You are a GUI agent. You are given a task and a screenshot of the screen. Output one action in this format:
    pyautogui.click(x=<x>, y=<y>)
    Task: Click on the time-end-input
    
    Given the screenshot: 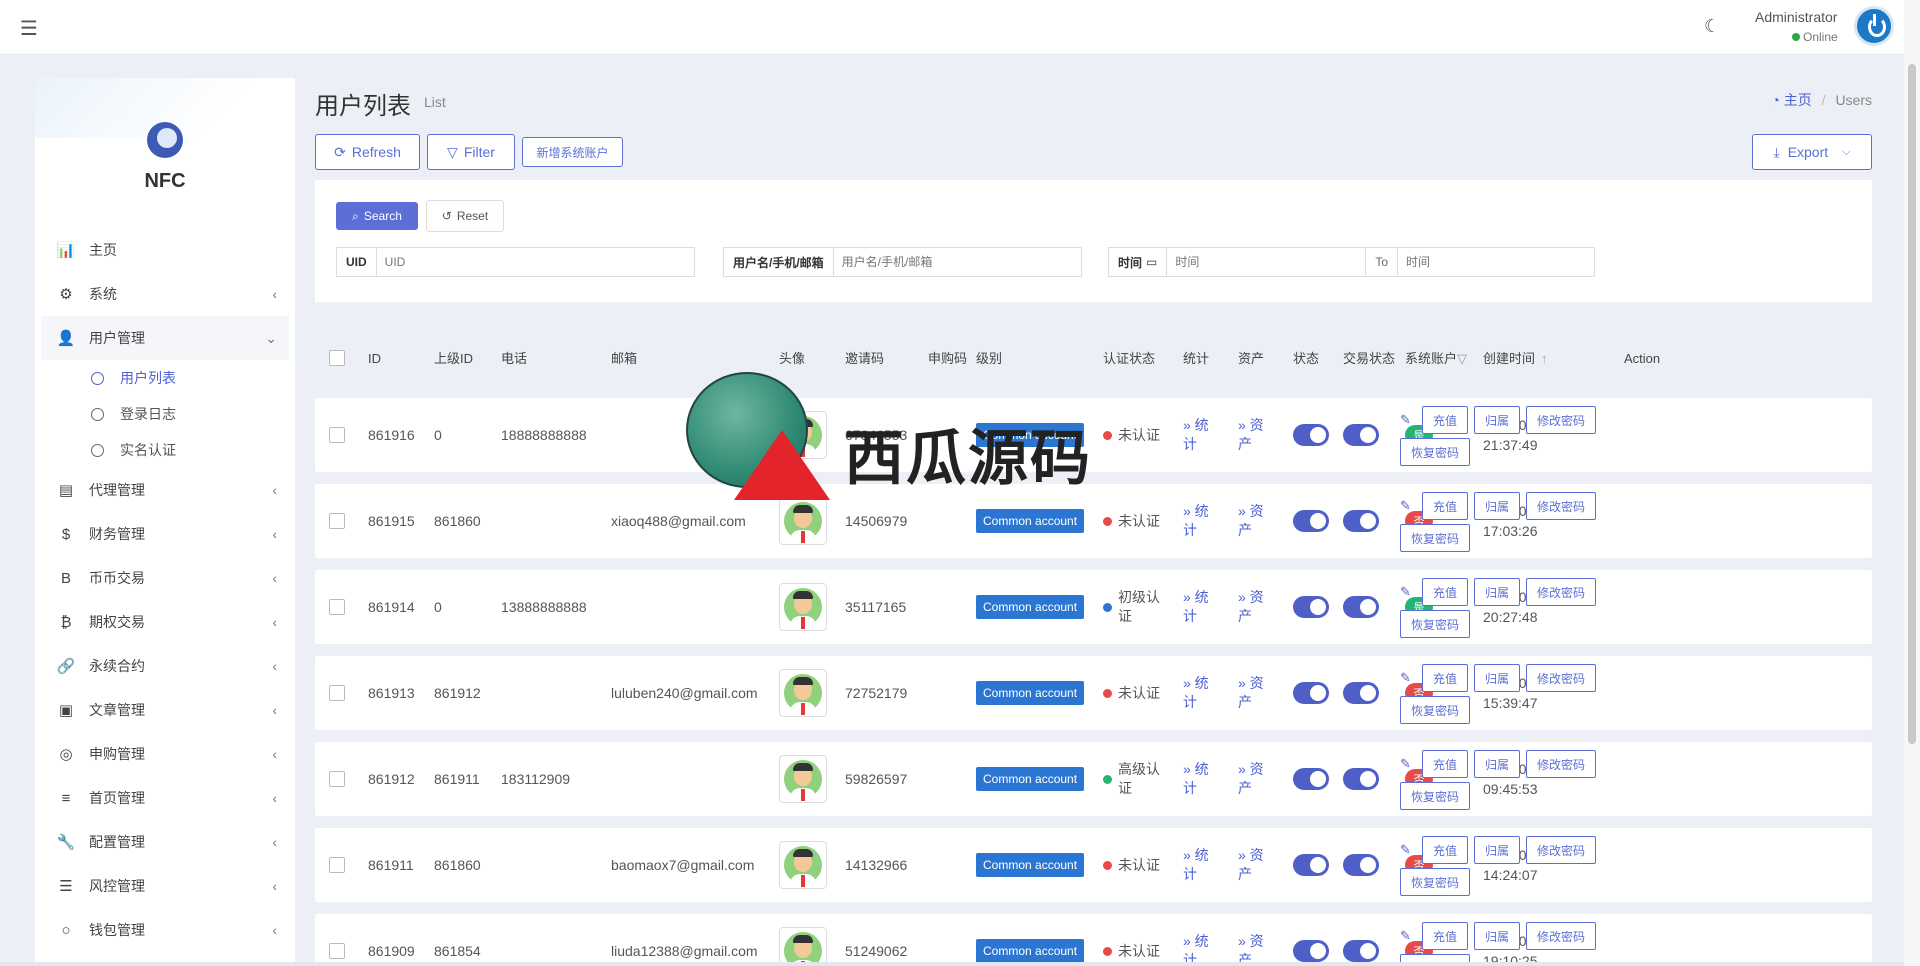 What is the action you would take?
    pyautogui.click(x=1493, y=262)
    